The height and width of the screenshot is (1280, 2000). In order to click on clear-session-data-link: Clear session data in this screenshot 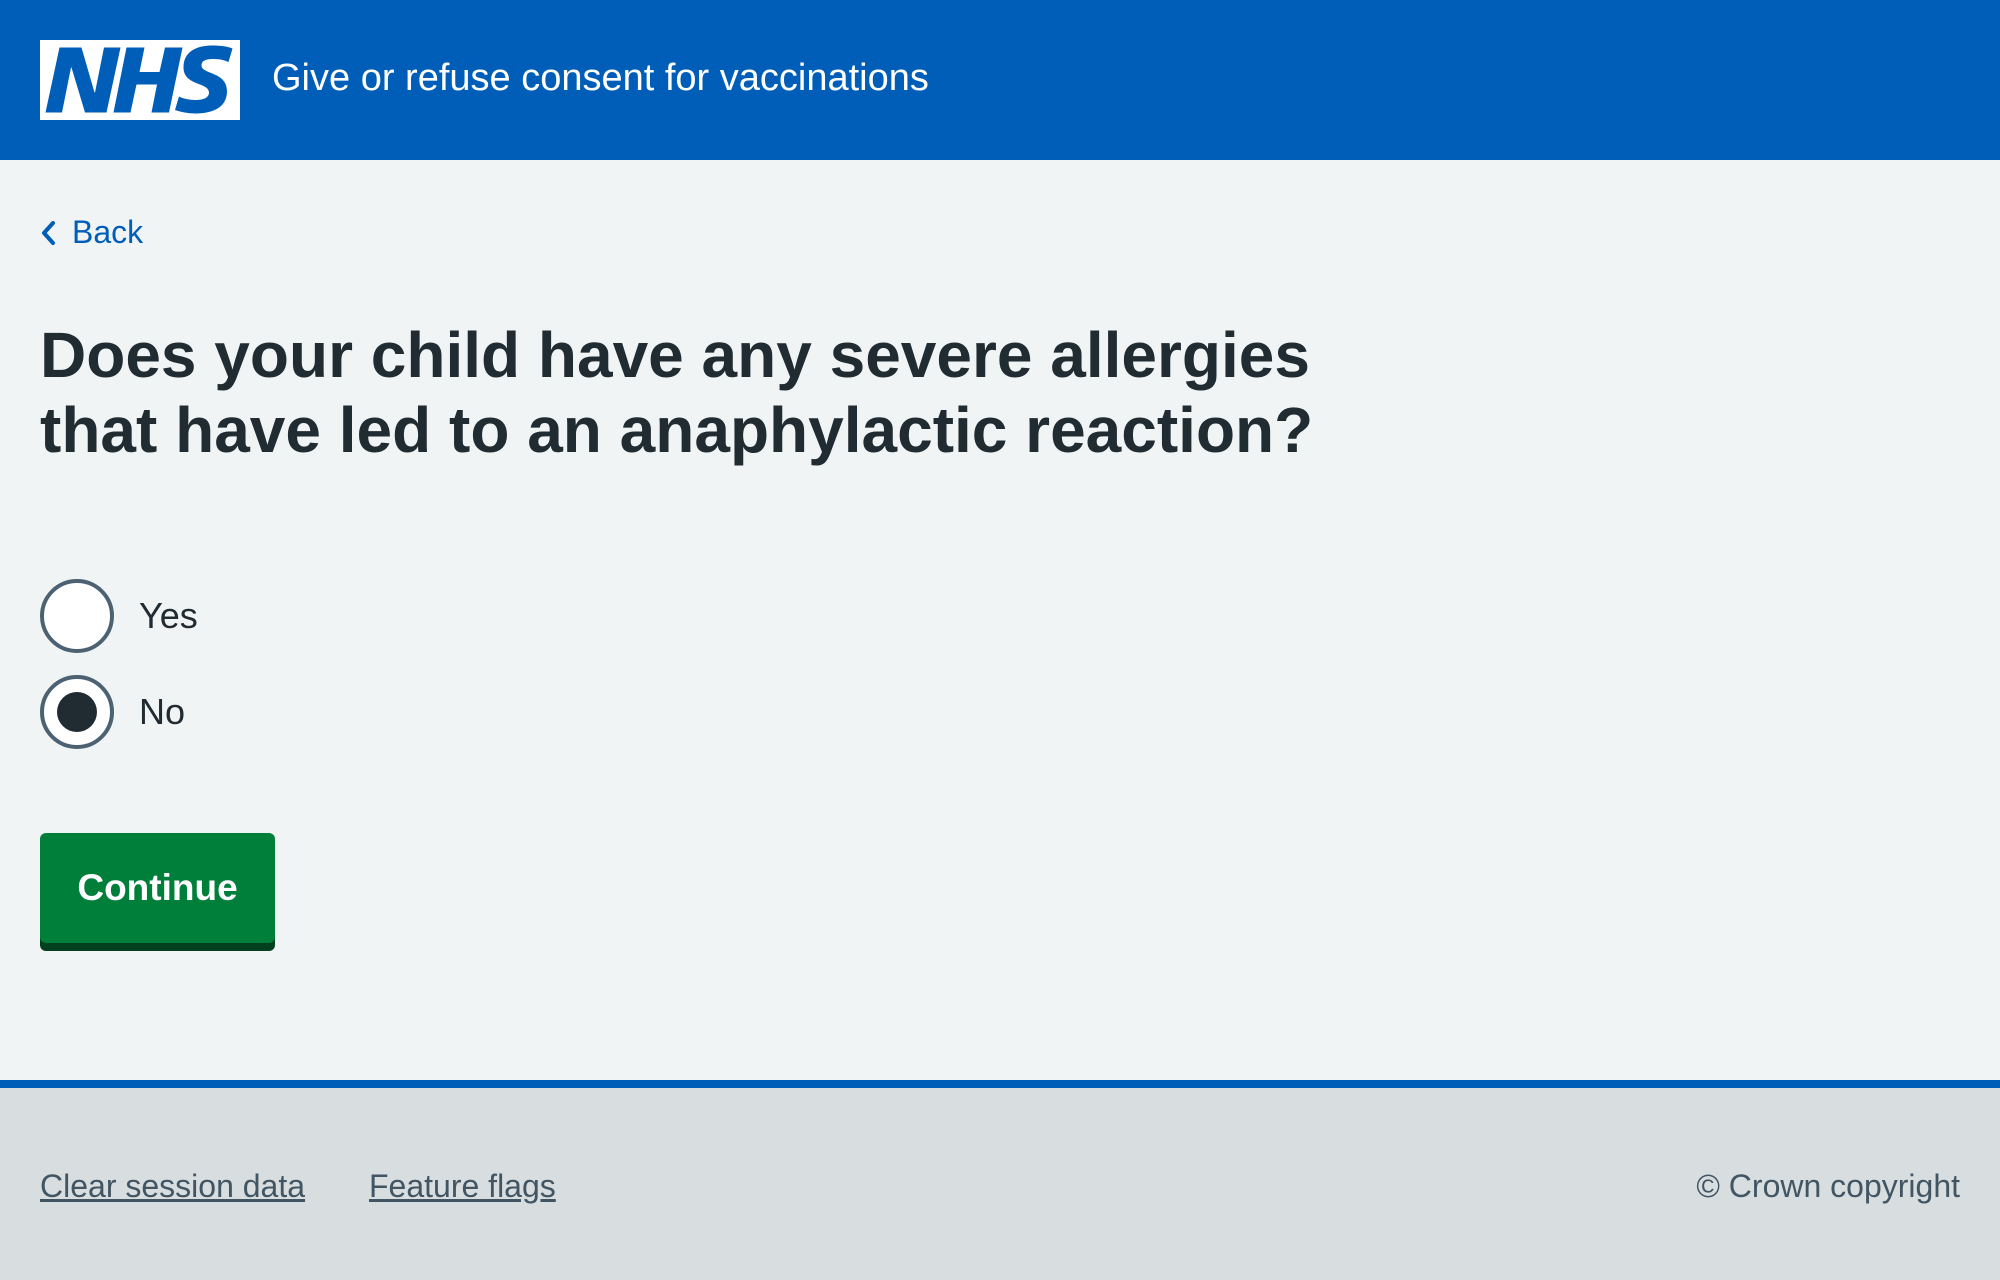, I will do `click(172, 1186)`.